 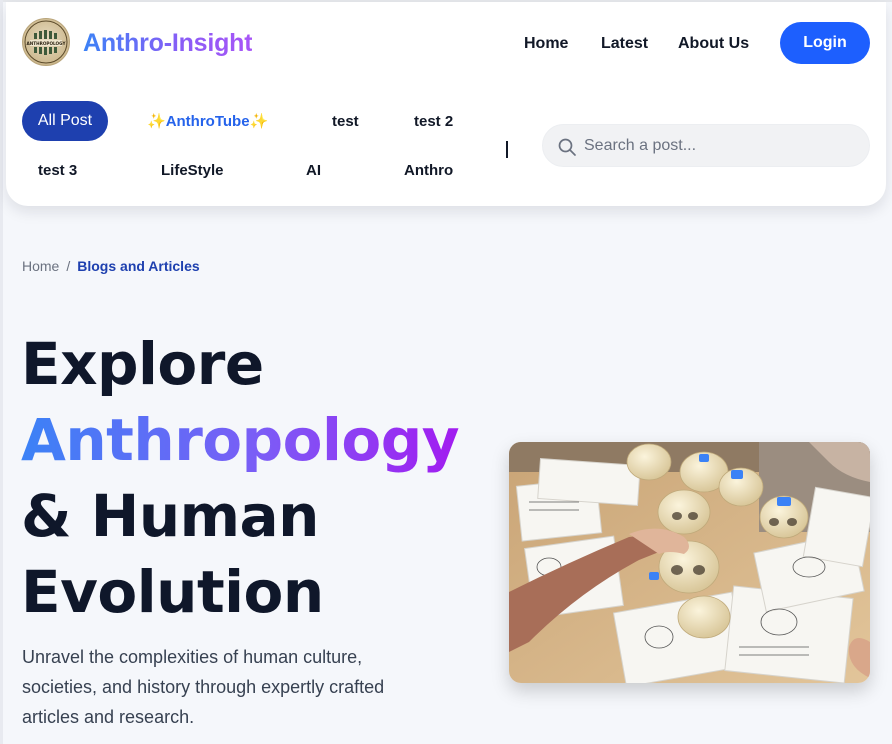 What do you see at coordinates (40, 266) in the screenshot?
I see `breadcrumb-home: Home` at bounding box center [40, 266].